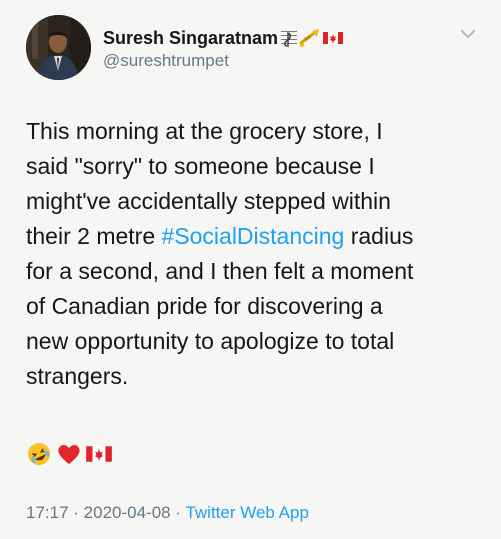 This screenshot has width=501, height=539. Describe the element at coordinates (220, 271) in the screenshot. I see `text-segment: for a second, and I then felt a moment` at that location.